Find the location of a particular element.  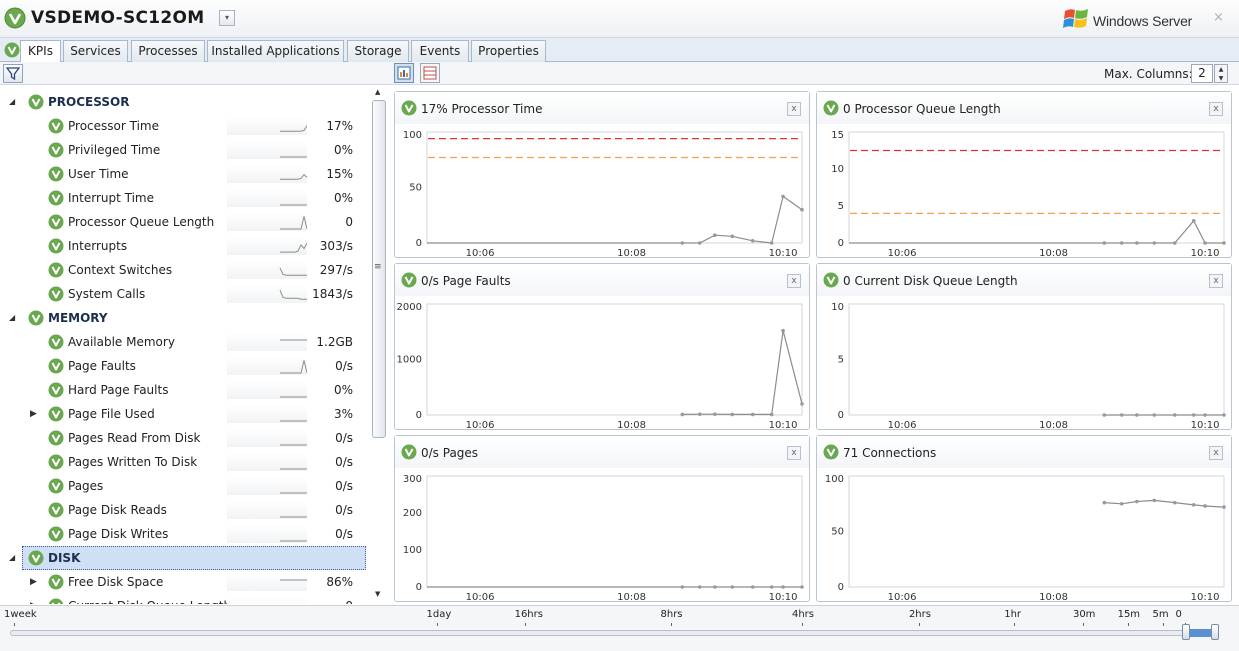

close-icon: × is located at coordinates (1218, 17).